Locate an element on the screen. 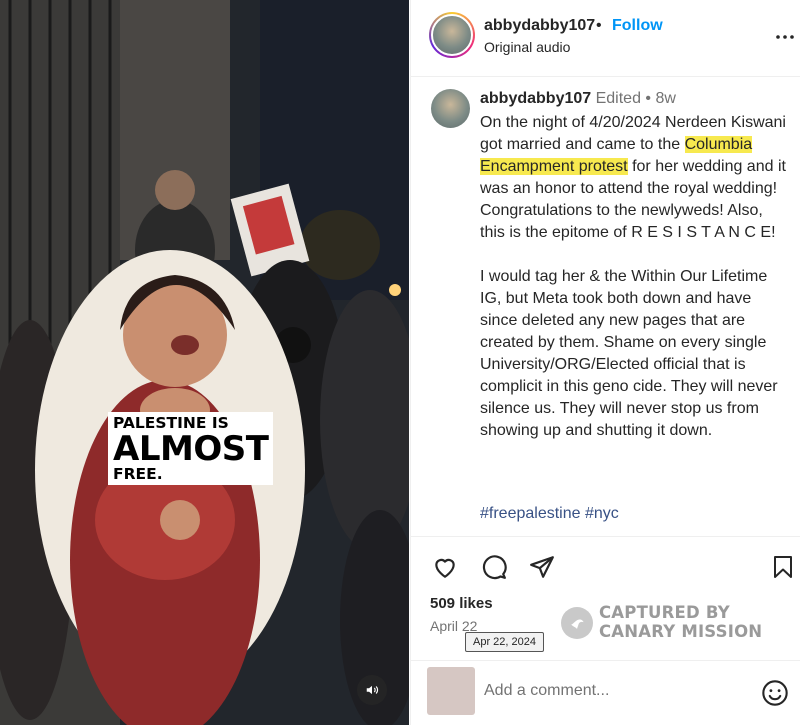 The width and height of the screenshot is (800, 725). mute-button is located at coordinates (372, 690).